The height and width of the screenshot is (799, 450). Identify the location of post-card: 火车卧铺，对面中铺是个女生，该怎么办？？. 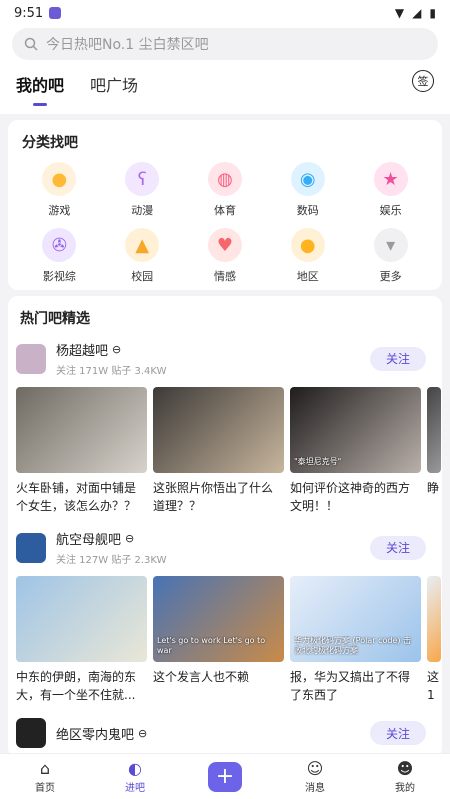
(81, 451).